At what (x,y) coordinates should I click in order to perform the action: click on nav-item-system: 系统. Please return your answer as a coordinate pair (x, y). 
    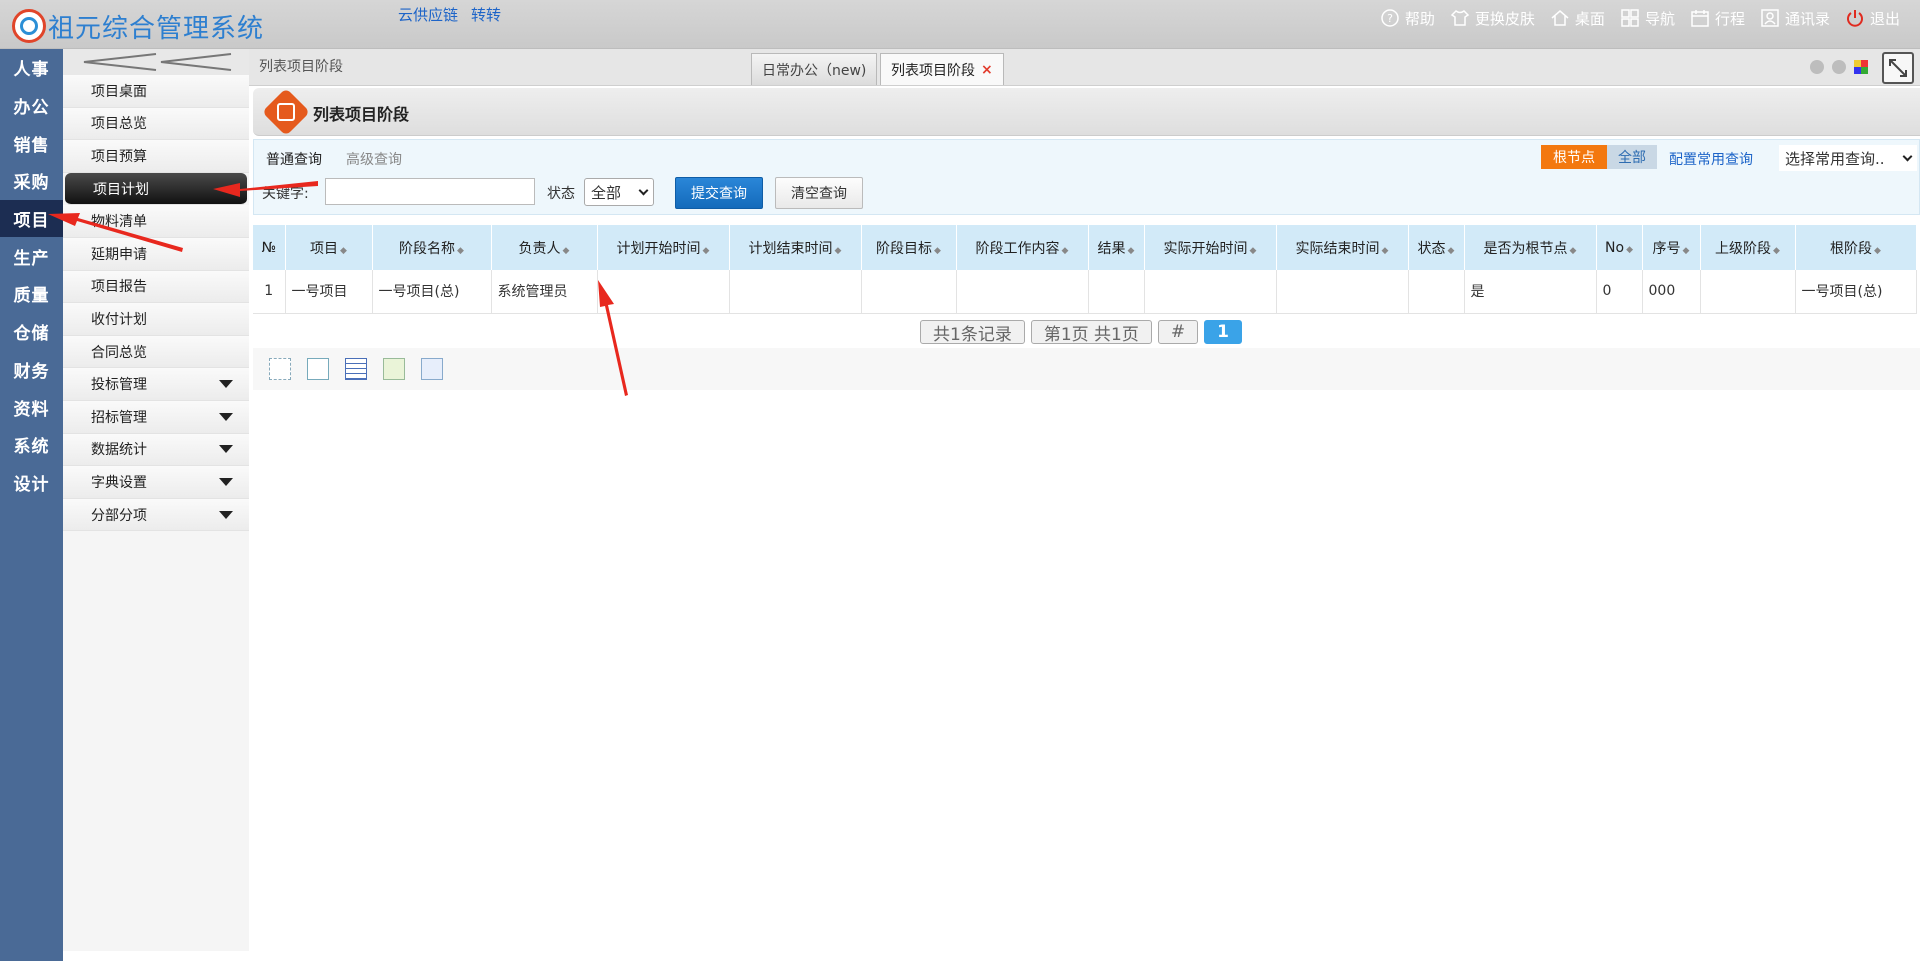
    Looking at the image, I should click on (31, 445).